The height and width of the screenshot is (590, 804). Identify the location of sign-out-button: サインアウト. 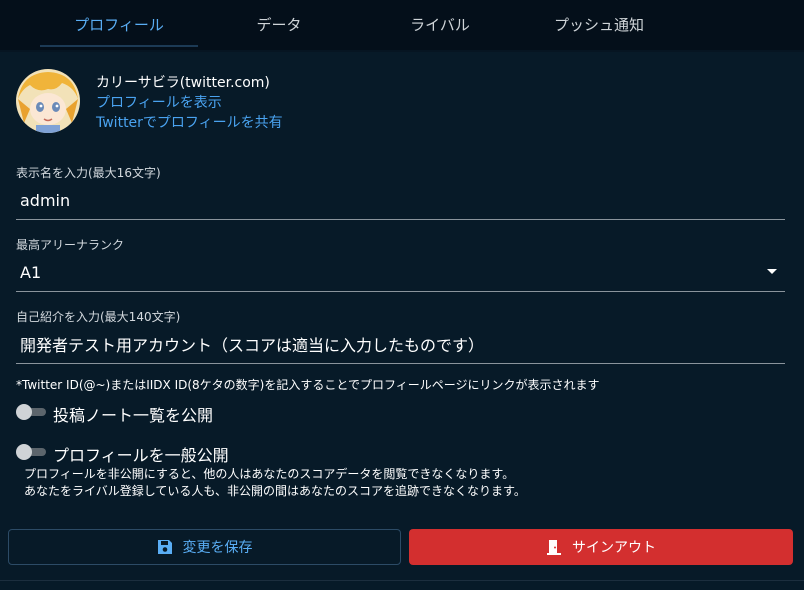
(601, 547).